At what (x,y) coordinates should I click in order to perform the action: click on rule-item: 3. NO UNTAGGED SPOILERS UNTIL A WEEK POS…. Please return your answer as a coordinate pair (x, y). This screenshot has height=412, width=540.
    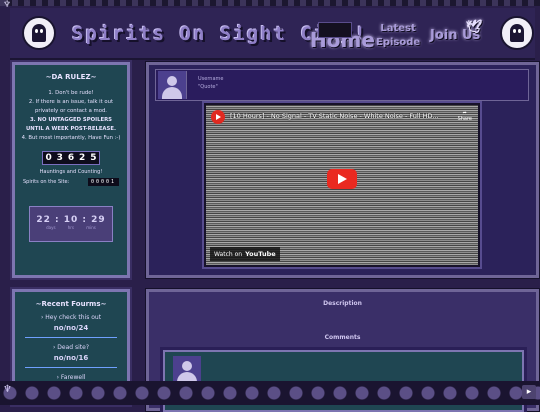
    Looking at the image, I should click on (71, 124).